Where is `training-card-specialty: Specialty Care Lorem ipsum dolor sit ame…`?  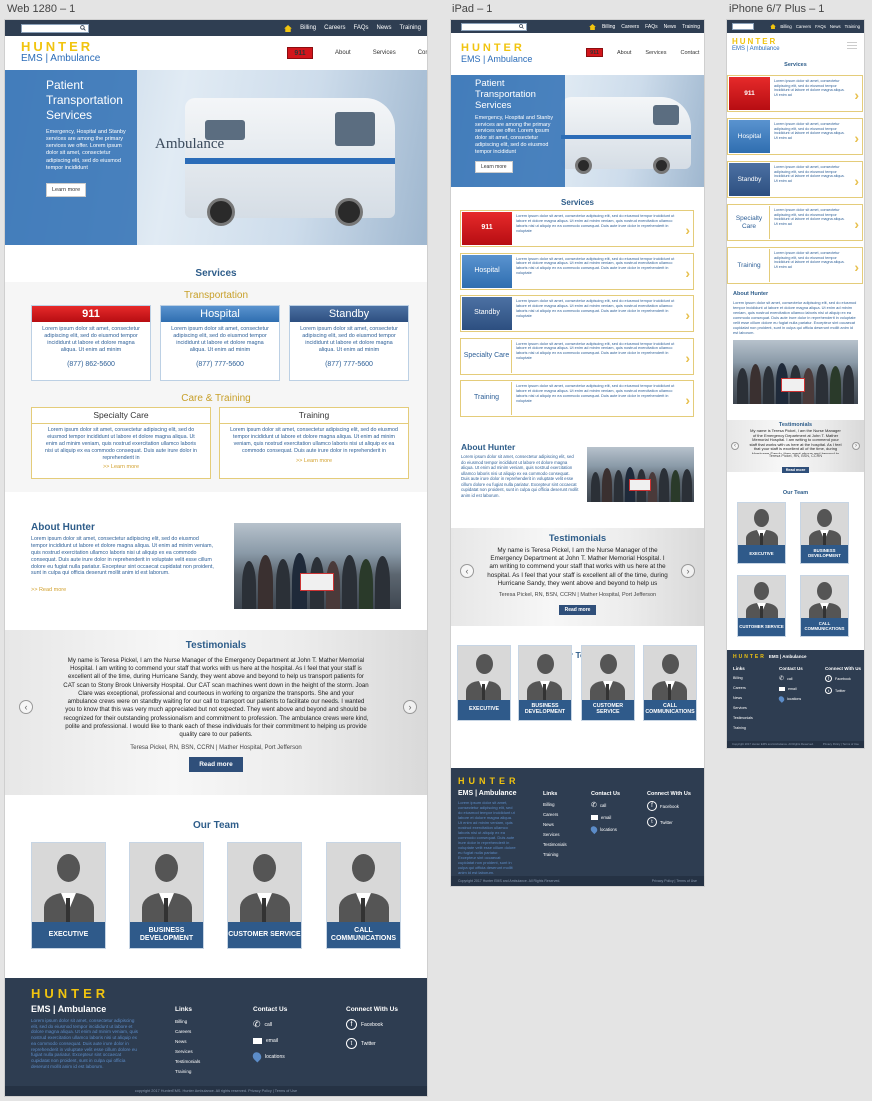
training-card-specialty: Specialty Care Lorem ipsum dolor sit ame… is located at coordinates (121, 443).